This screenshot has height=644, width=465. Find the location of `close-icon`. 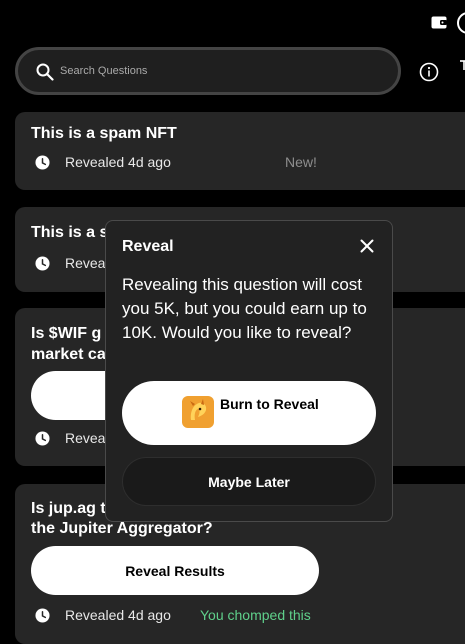

close-icon is located at coordinates (367, 246).